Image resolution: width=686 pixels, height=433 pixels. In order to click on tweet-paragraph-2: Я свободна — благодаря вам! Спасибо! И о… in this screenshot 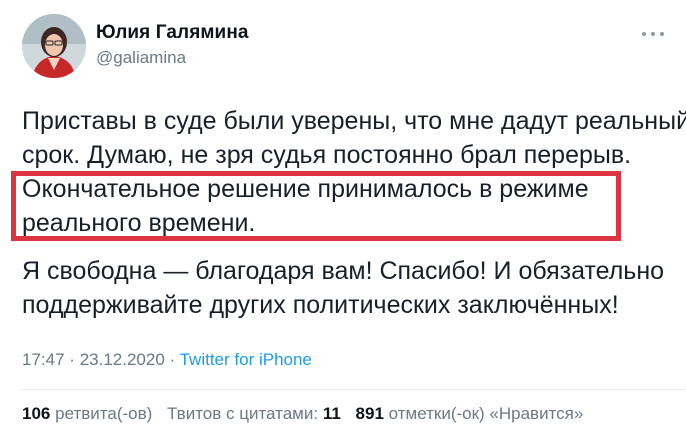, I will do `click(343, 288)`.